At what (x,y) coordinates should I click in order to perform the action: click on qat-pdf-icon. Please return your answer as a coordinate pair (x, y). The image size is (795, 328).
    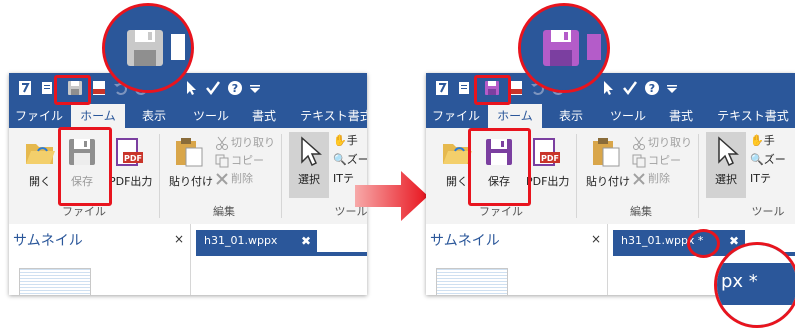
    Looking at the image, I should click on (99, 88).